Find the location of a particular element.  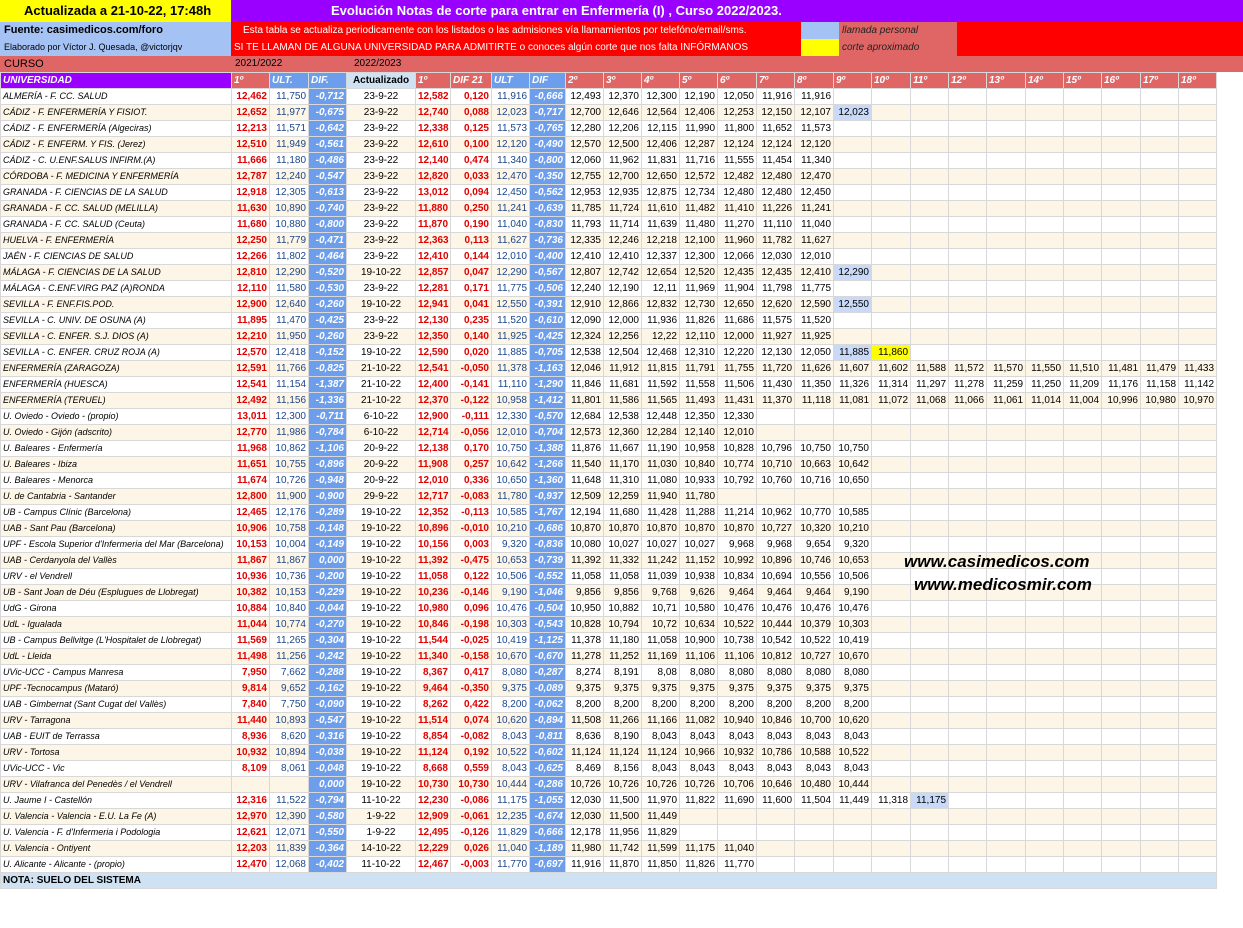

table-cell: 12,410 is located at coordinates (433, 256).